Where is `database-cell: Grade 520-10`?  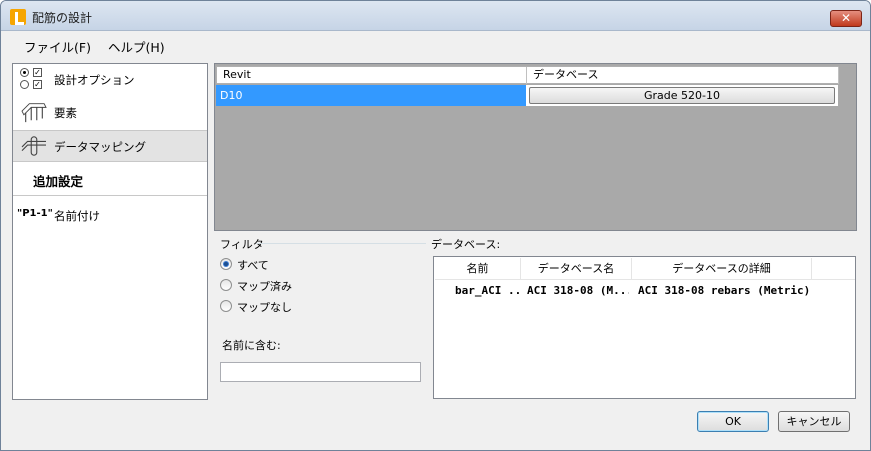
database-cell: Grade 520-10 is located at coordinates (682, 95).